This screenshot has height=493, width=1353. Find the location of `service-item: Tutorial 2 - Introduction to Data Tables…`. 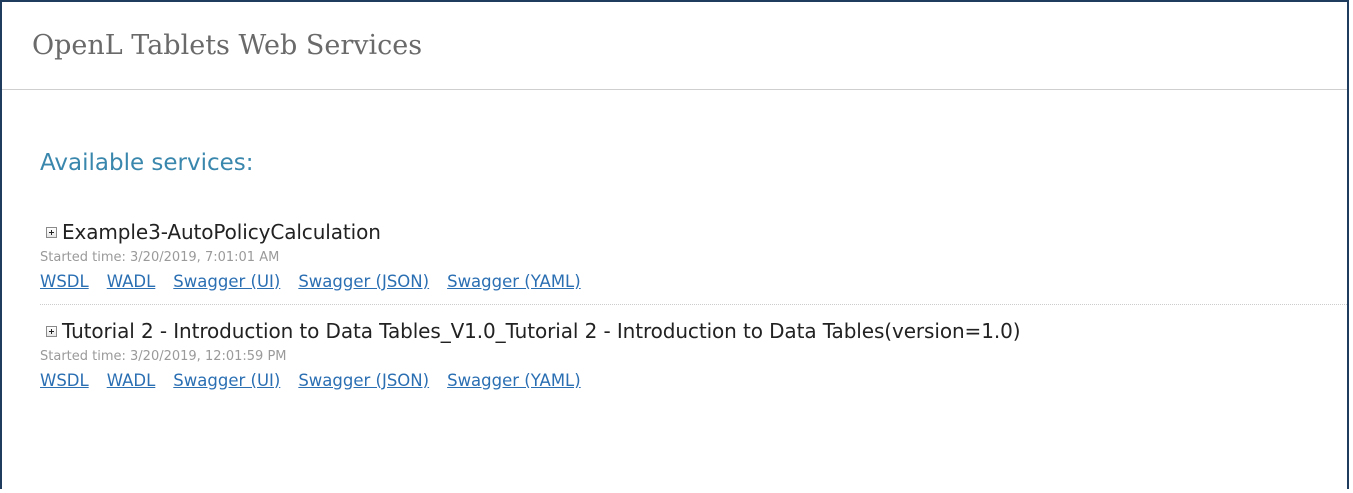

service-item: Tutorial 2 - Introduction to Data Tables… is located at coordinates (693, 355).